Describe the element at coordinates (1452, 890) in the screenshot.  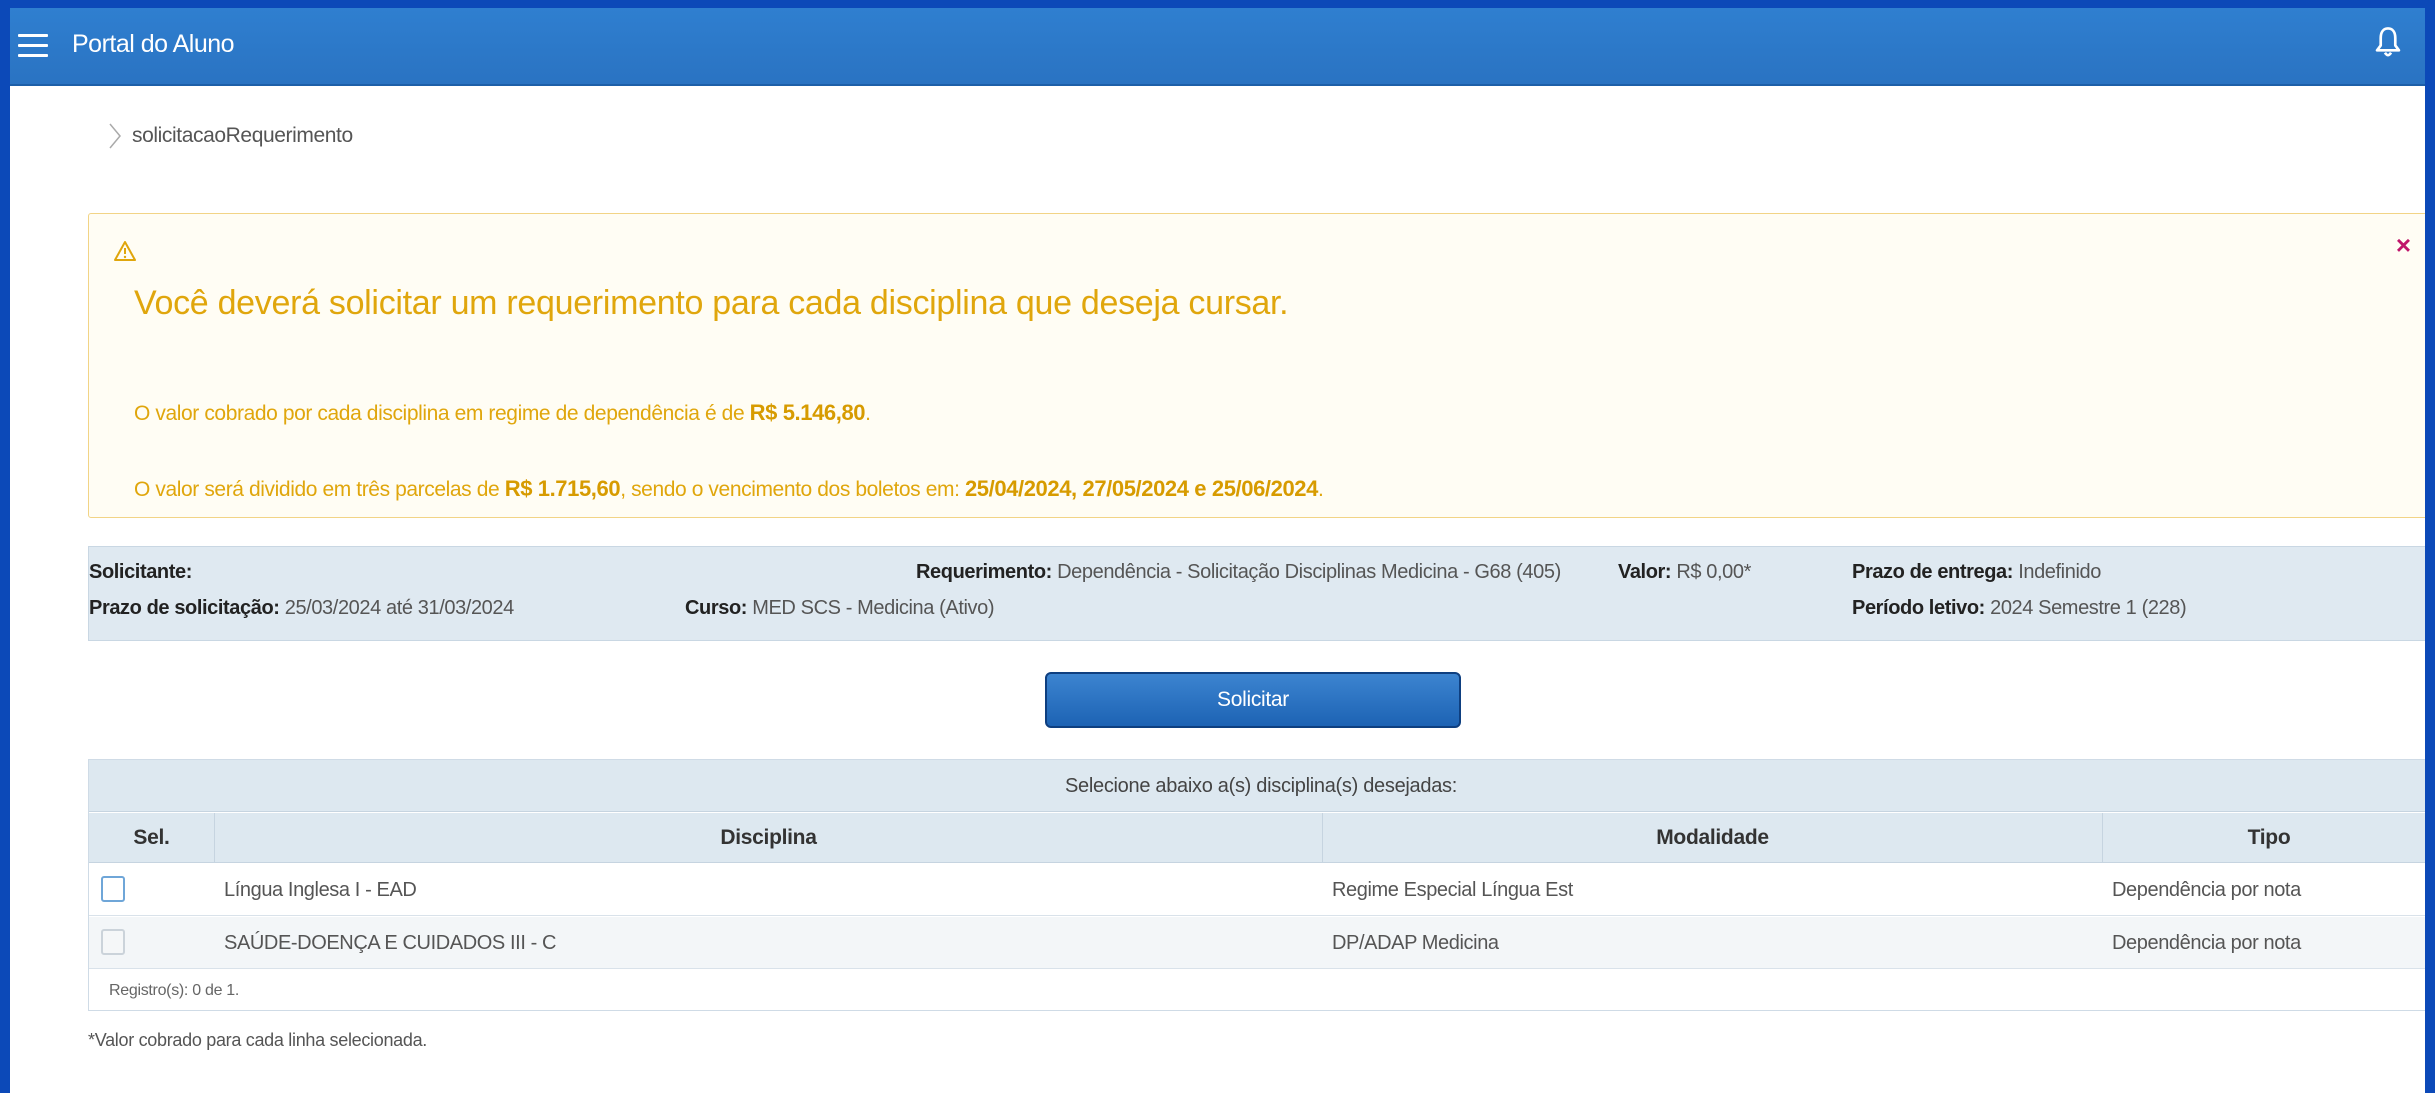
I see `cell-modalidade: Regime Especial Língua Est` at that location.